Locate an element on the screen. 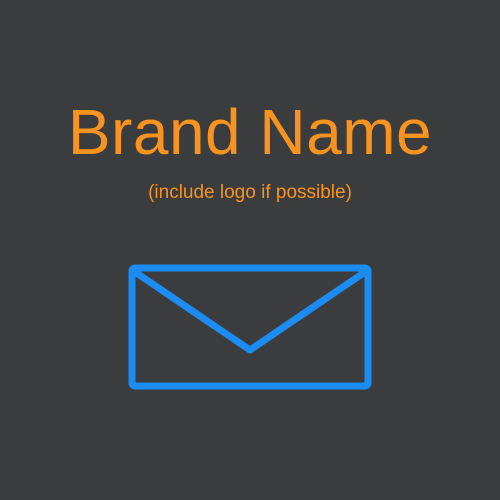 This screenshot has width=500, height=500. envelope-flap is located at coordinates (250, 310).